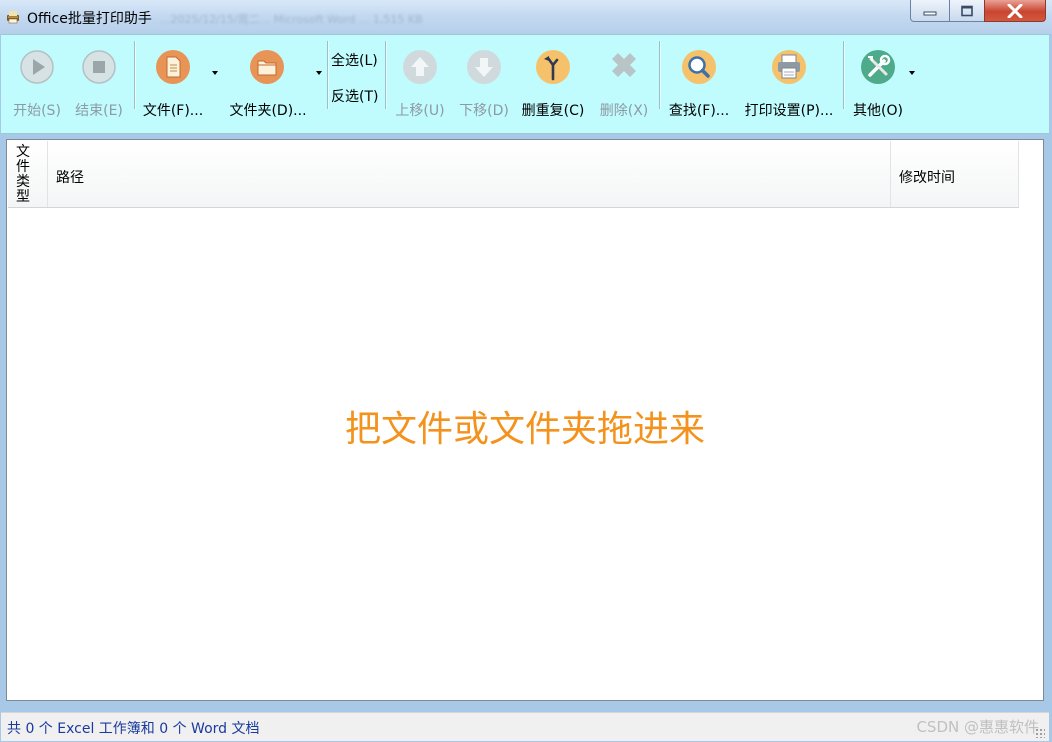  I want to click on status-bar: 共 0 个 Excel 工作簿和 0 个 Word 文档 CSDN @惠惠软件, so click(525, 726).